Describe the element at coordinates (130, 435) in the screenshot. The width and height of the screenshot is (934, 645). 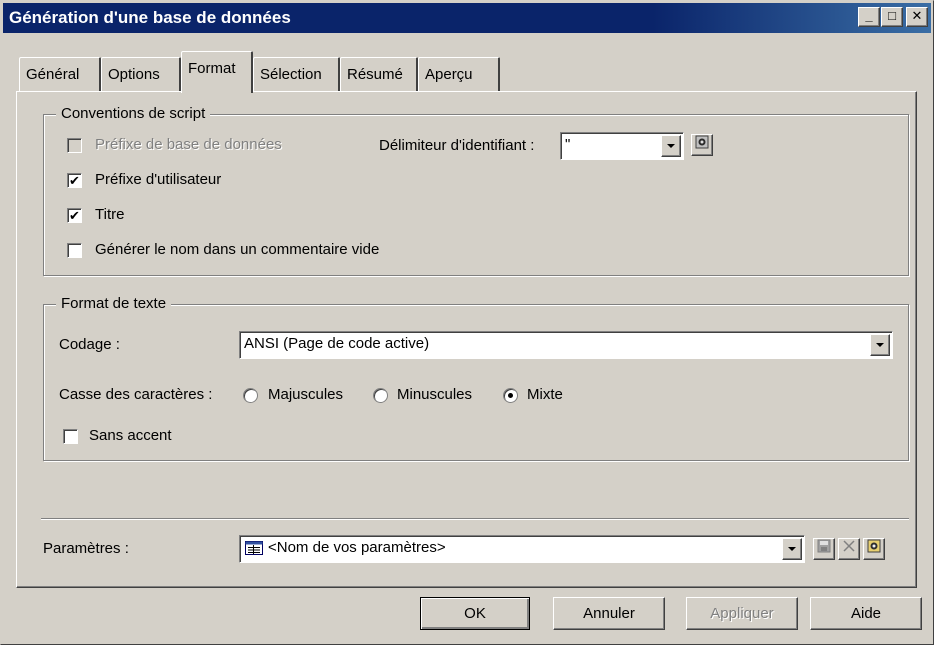
I see `no-accent-label: Sans accent` at that location.